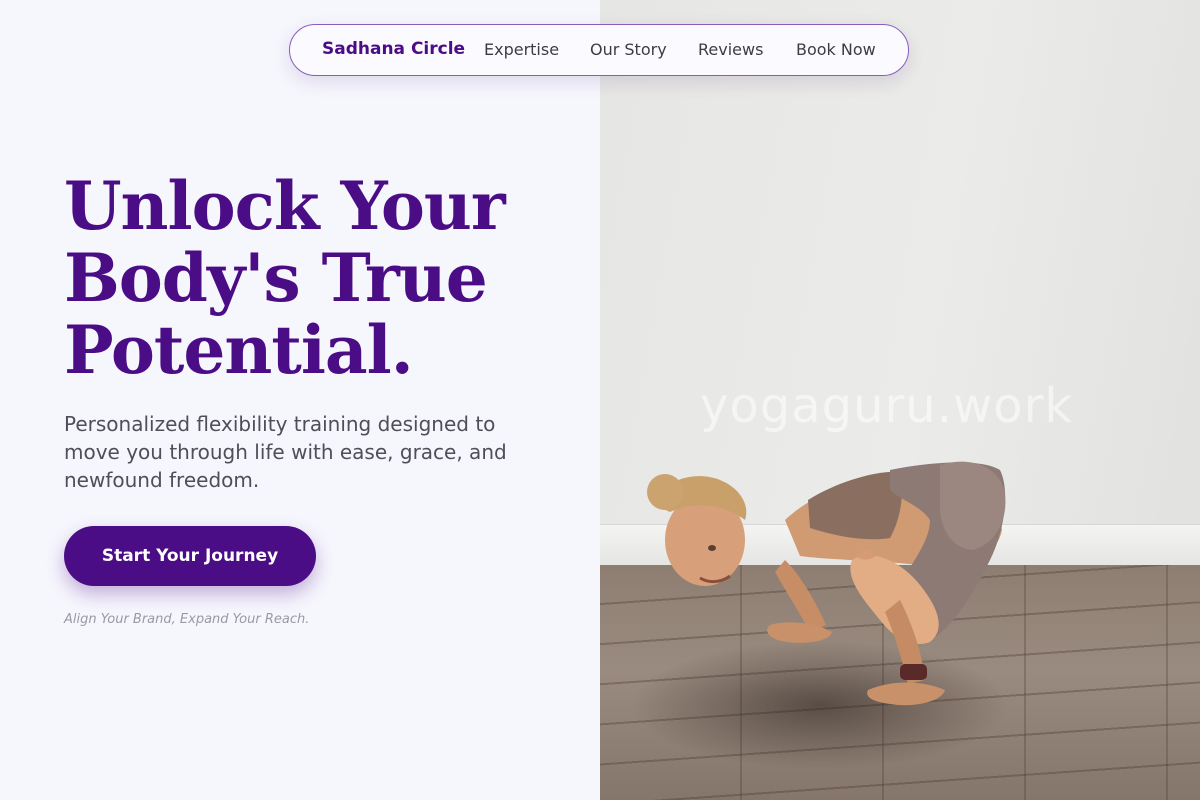  I want to click on nav-link-expertise: Expertise, so click(521, 49).